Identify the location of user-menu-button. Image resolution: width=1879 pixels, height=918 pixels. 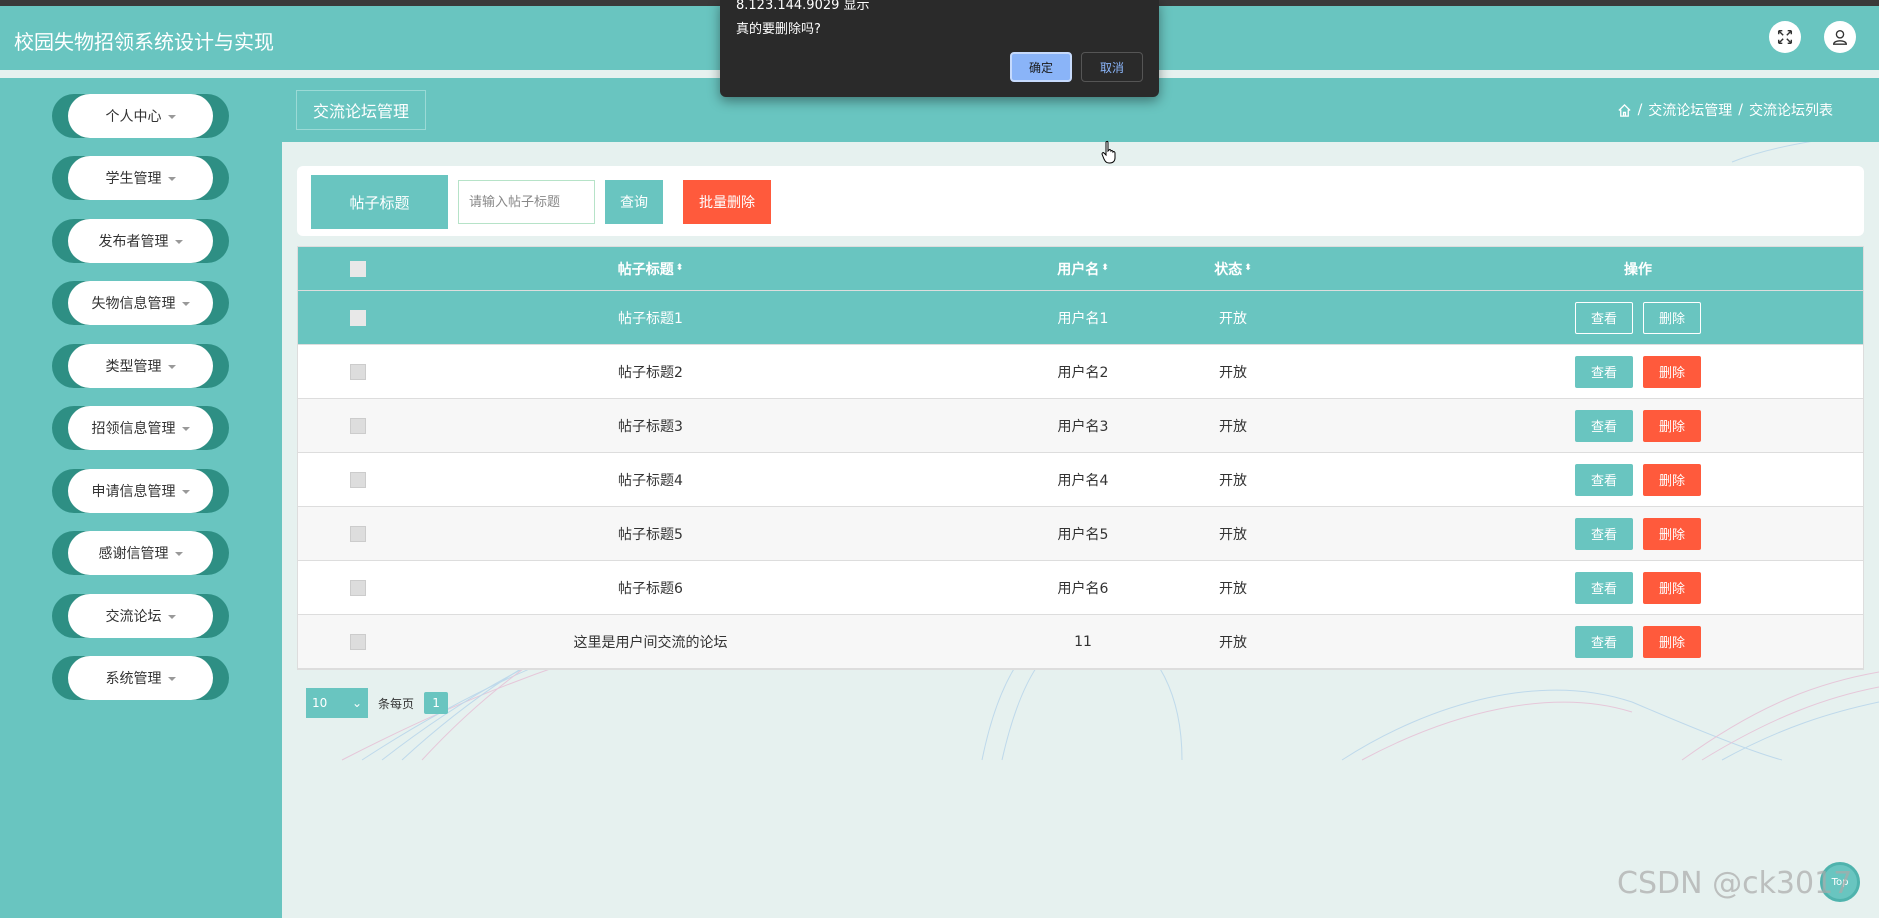
(1840, 37).